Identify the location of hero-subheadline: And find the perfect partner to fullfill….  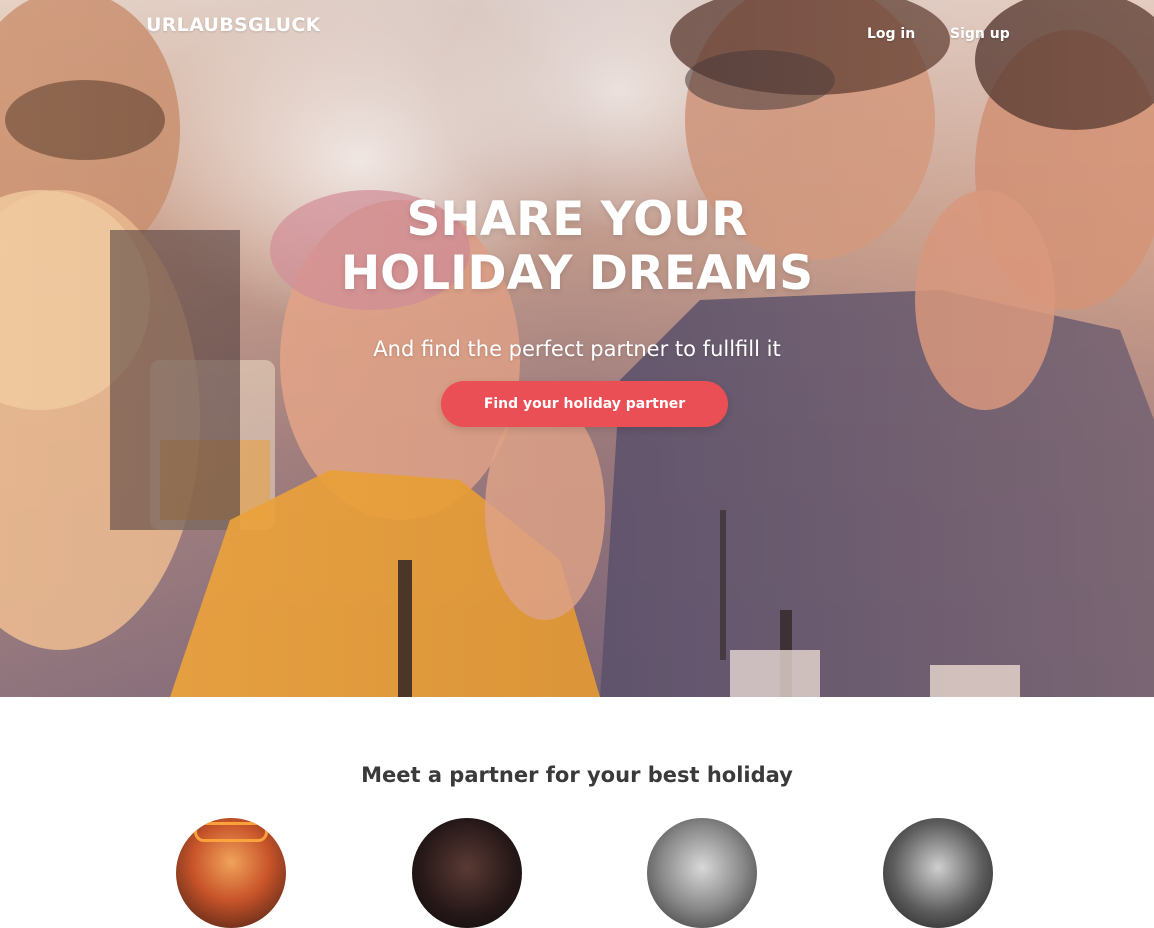
(577, 349).